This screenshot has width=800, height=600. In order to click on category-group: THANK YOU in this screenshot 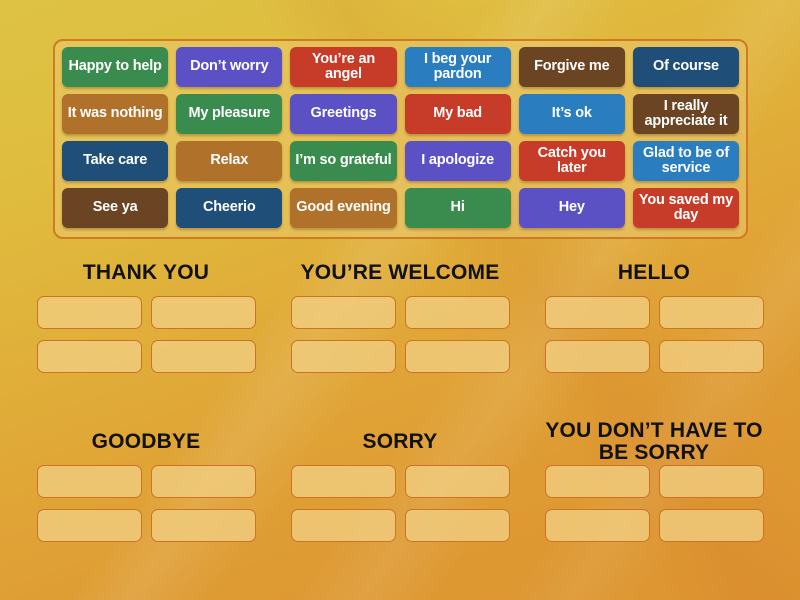, I will do `click(146, 330)`.